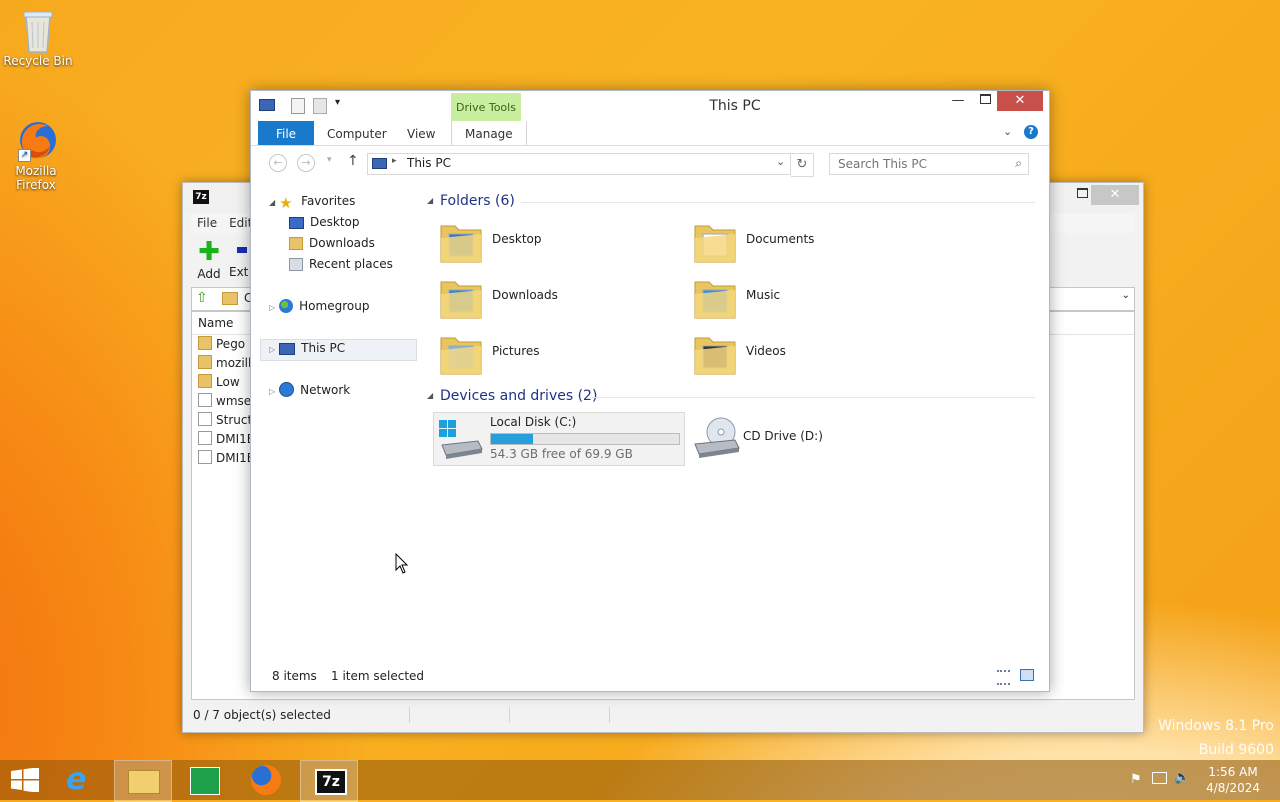 Image resolution: width=1280 pixels, height=802 pixels. Describe the element at coordinates (262, 715) in the screenshot. I see `sevenzip-status-text: 0 / 7 object(s) selected` at that location.